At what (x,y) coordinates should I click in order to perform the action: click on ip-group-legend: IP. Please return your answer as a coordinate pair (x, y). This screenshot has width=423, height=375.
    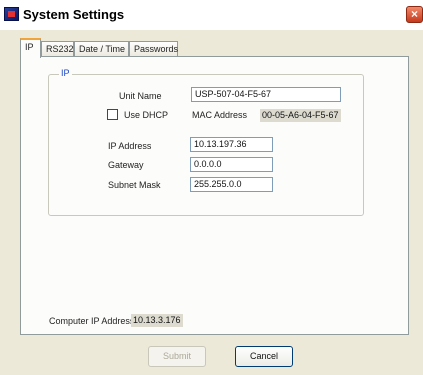
    Looking at the image, I should click on (65, 73).